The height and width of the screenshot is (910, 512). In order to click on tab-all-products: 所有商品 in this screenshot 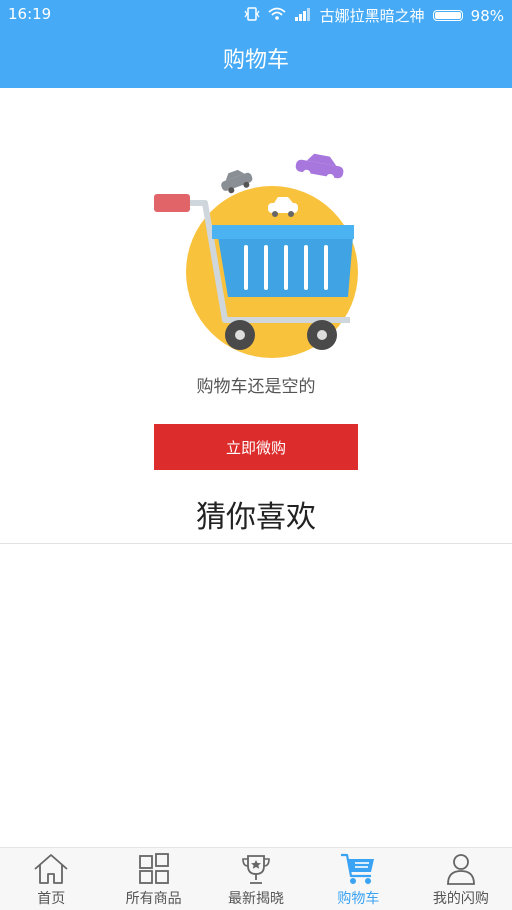, I will do `click(153, 879)`.